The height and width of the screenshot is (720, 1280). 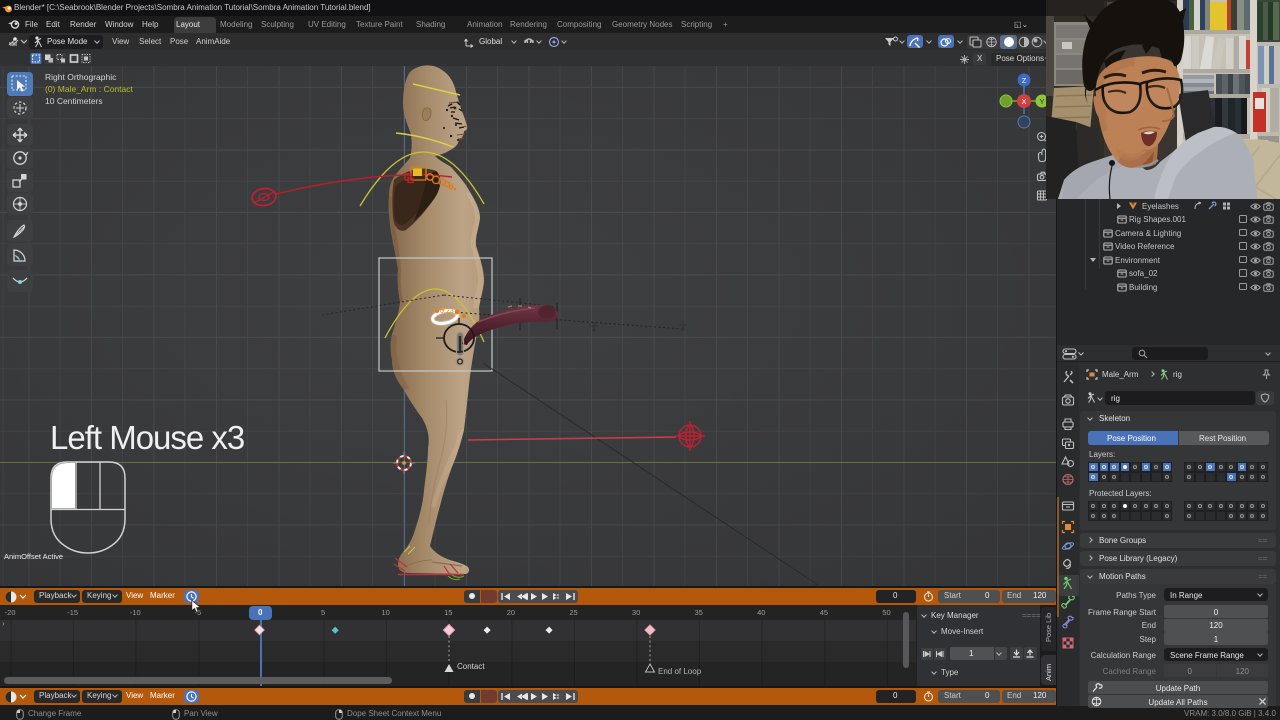 I want to click on svg-text: End of Loop, so click(x=680, y=671).